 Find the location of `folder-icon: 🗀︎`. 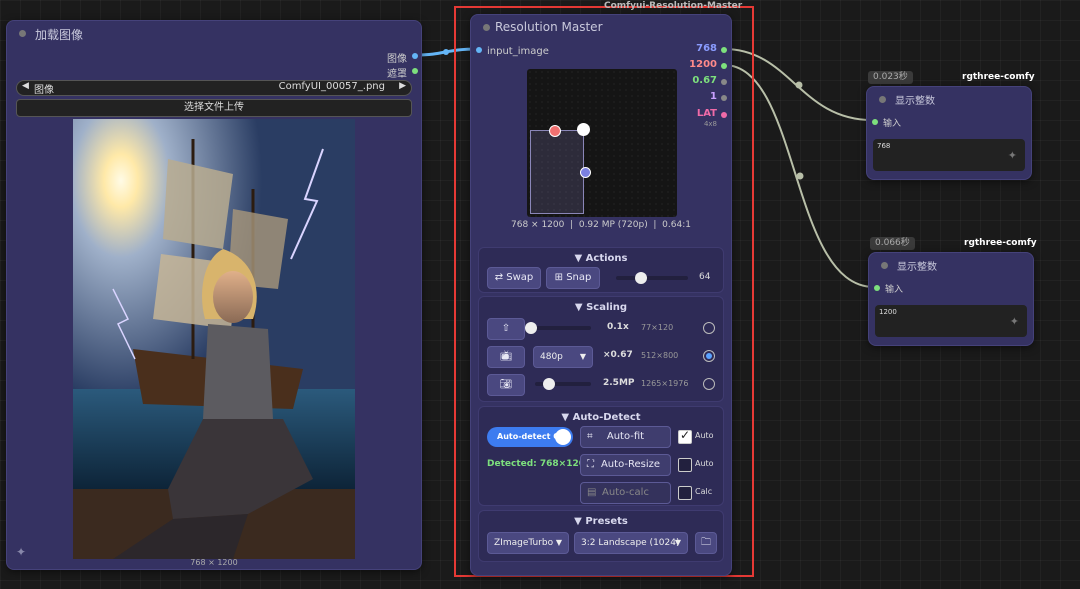

folder-icon: 🗀︎ is located at coordinates (706, 542).